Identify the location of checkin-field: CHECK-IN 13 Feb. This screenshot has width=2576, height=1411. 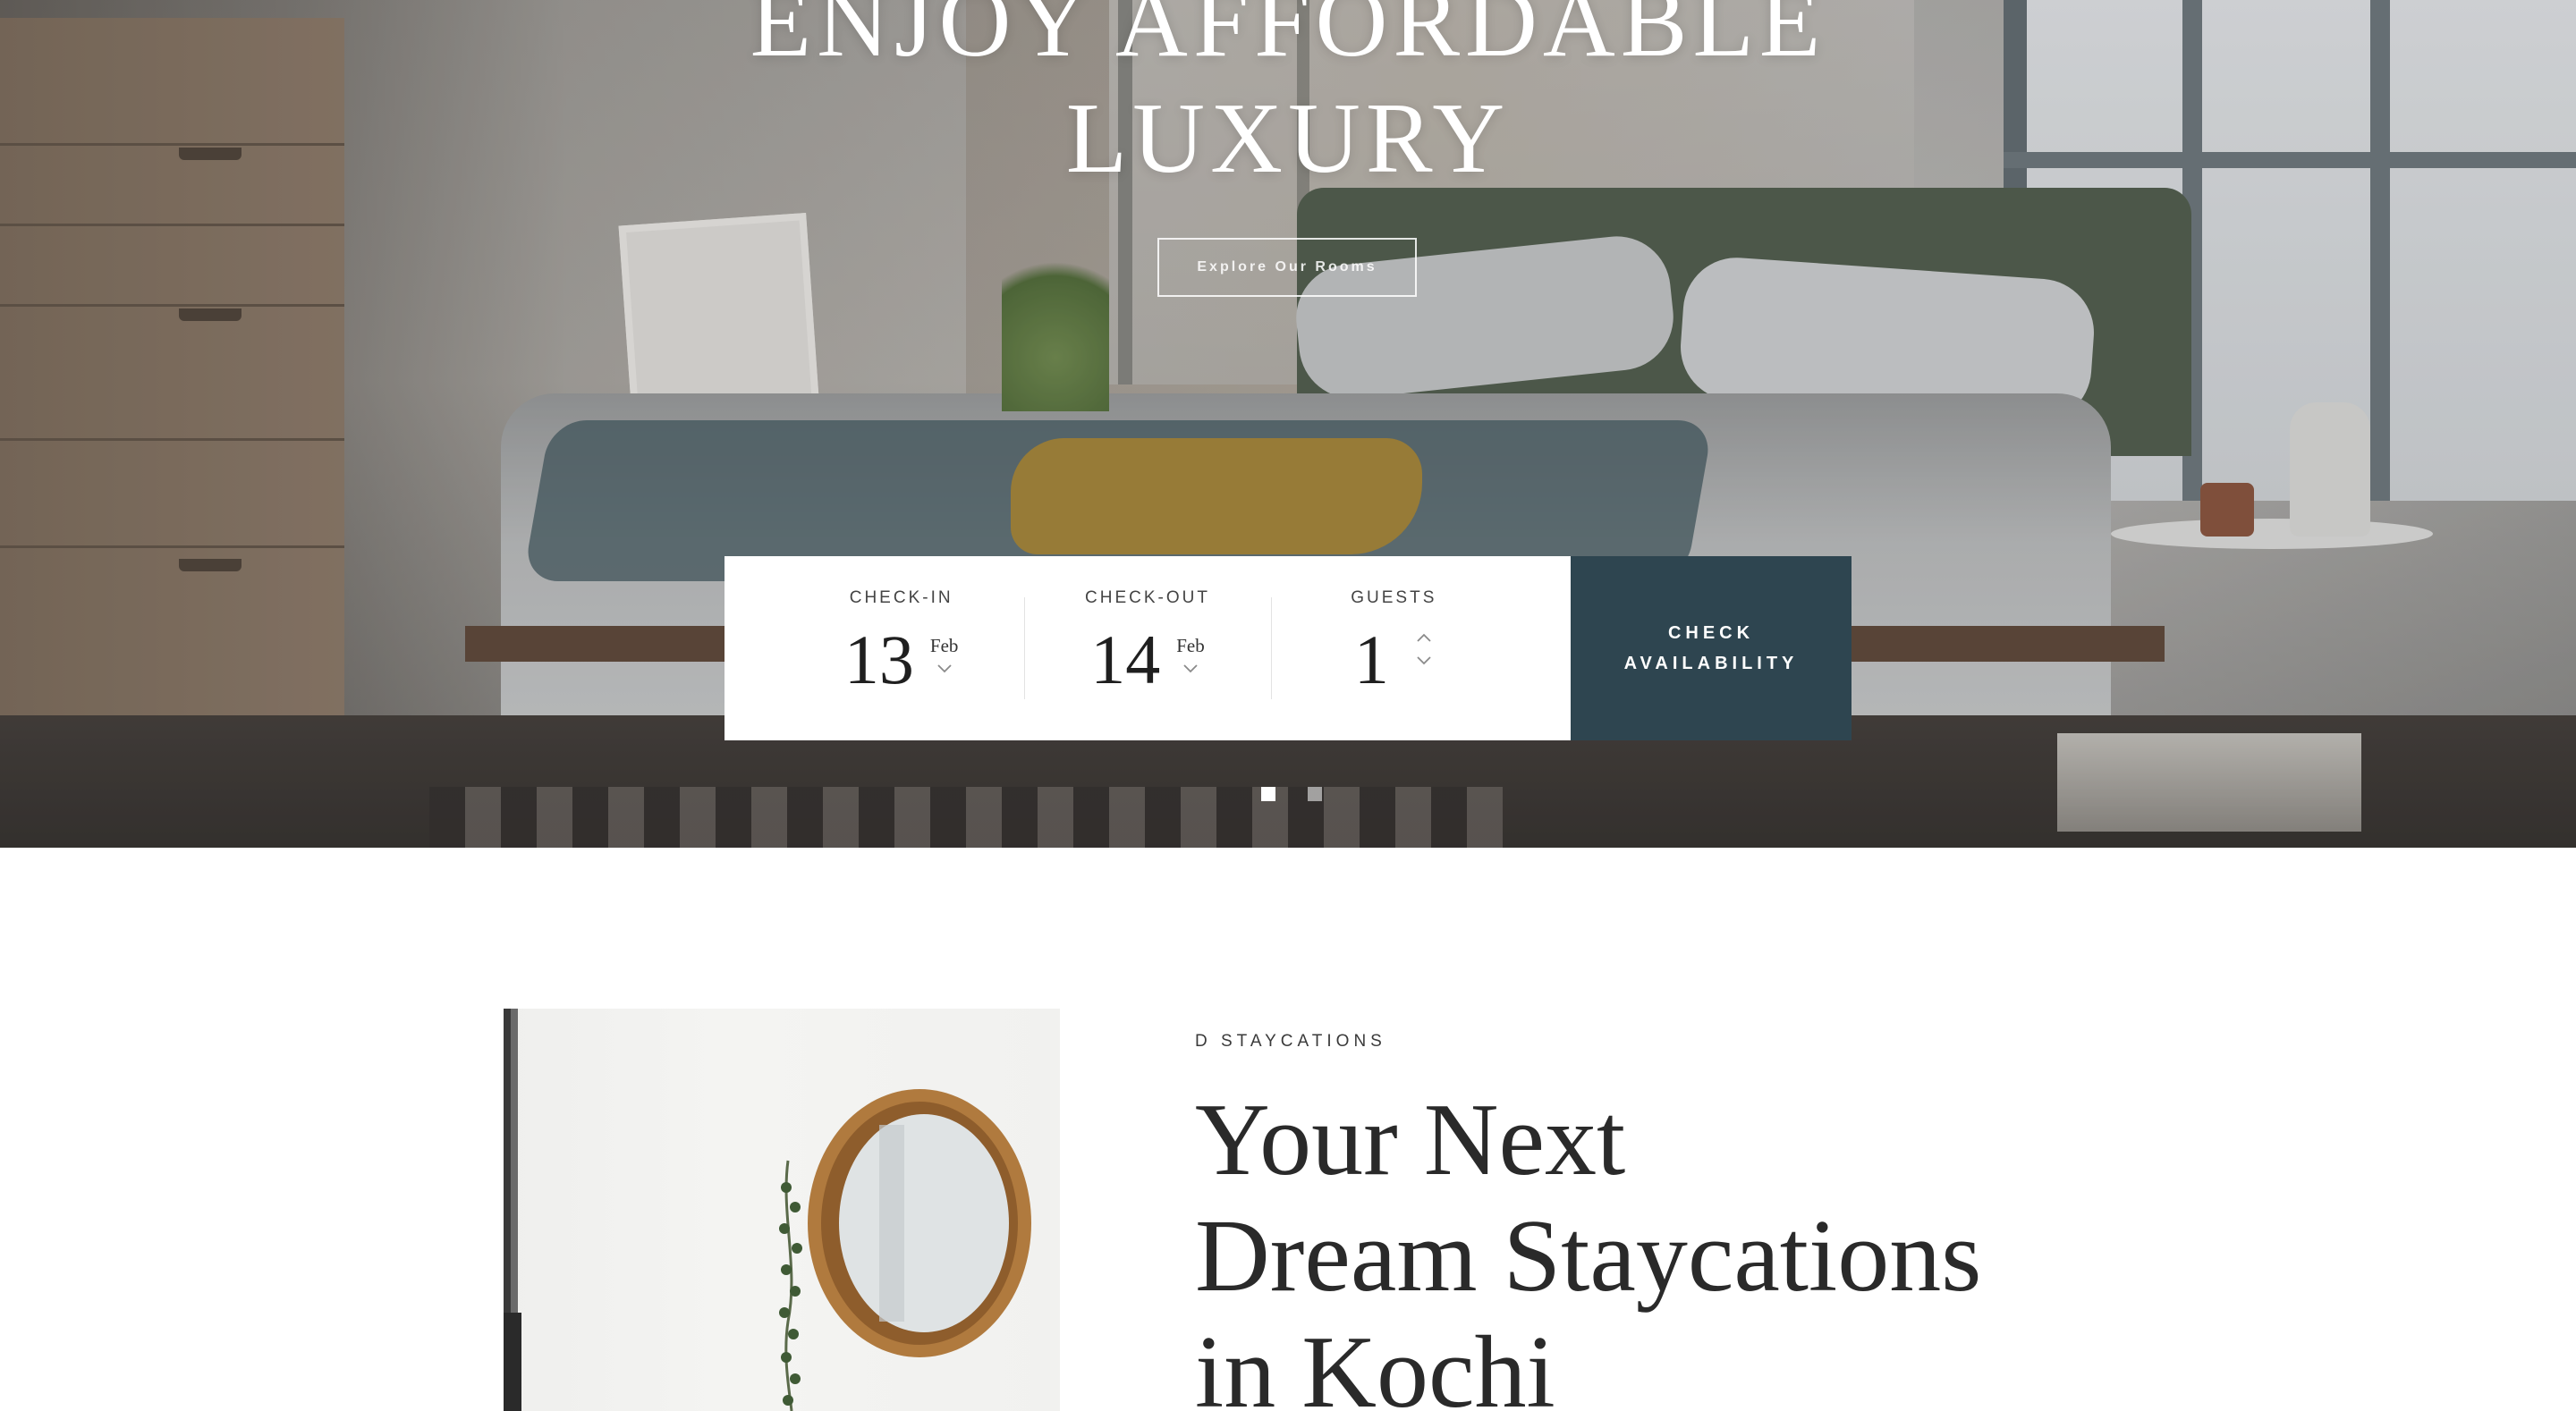
(901, 648).